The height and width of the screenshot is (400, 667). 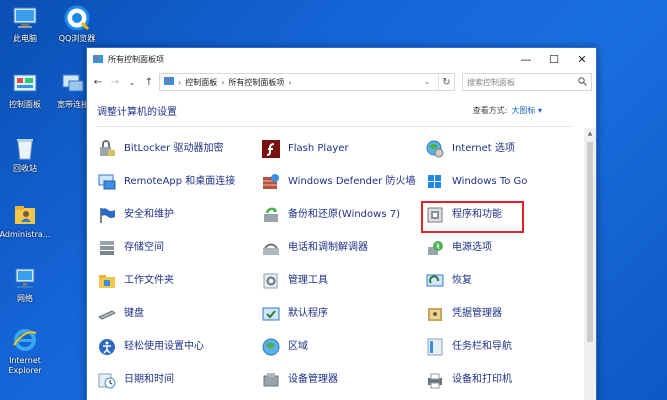 What do you see at coordinates (507, 346) in the screenshot?
I see `item-taskbar-navigation: 任务栏和导航` at bounding box center [507, 346].